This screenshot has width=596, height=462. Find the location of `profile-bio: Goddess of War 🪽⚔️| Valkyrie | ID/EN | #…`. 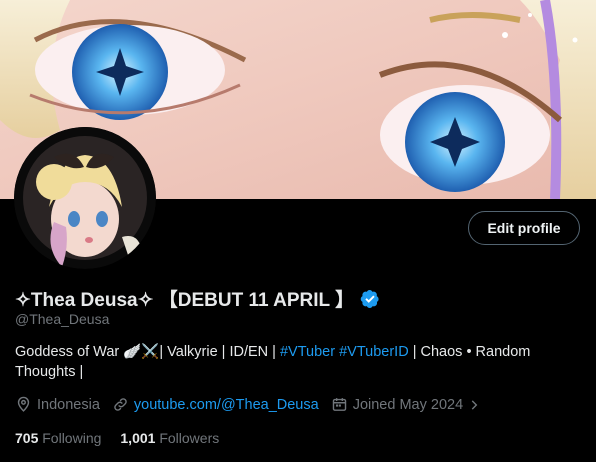

profile-bio: Goddess of War 🪽⚔️| Valkyrie | ID/EN | #… is located at coordinates (297, 362).